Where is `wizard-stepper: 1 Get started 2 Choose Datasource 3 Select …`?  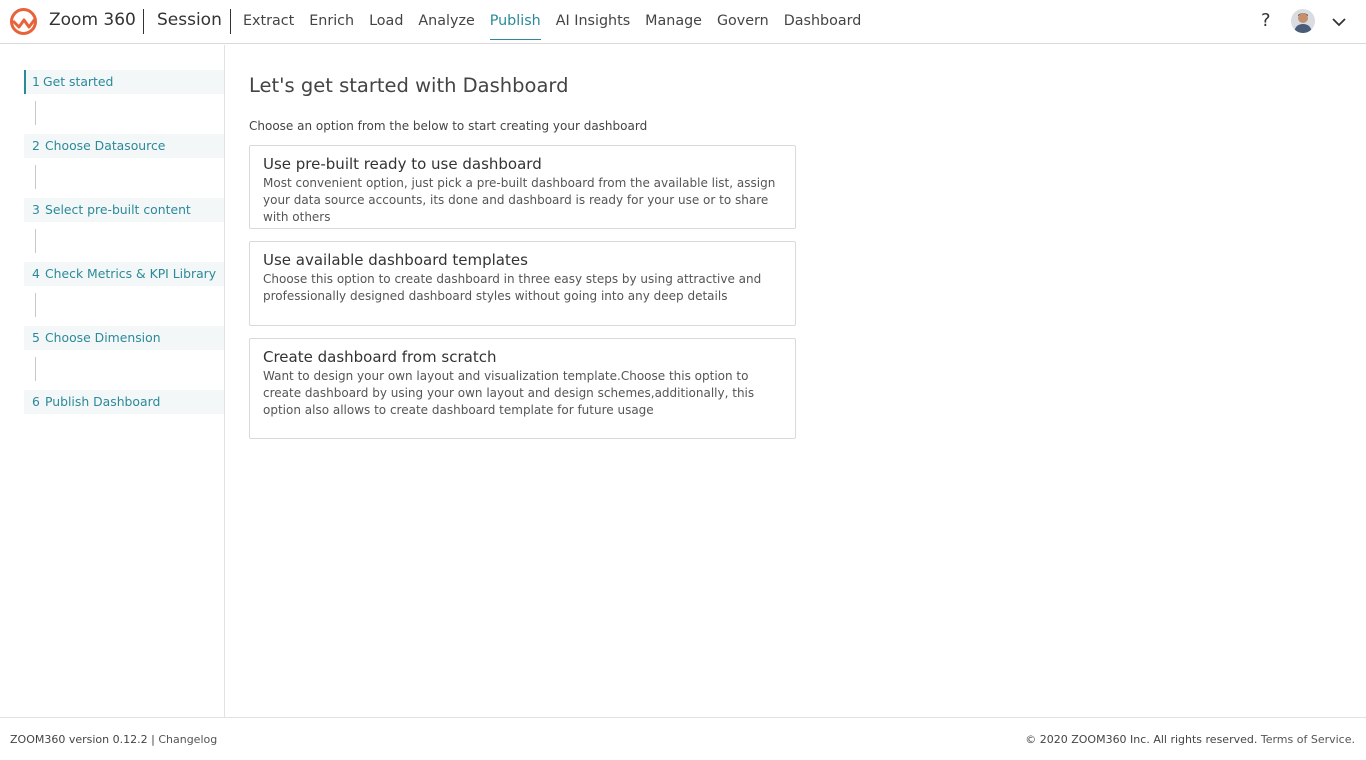 wizard-stepper: 1 Get started 2 Choose Datasource 3 Select … is located at coordinates (112, 381).